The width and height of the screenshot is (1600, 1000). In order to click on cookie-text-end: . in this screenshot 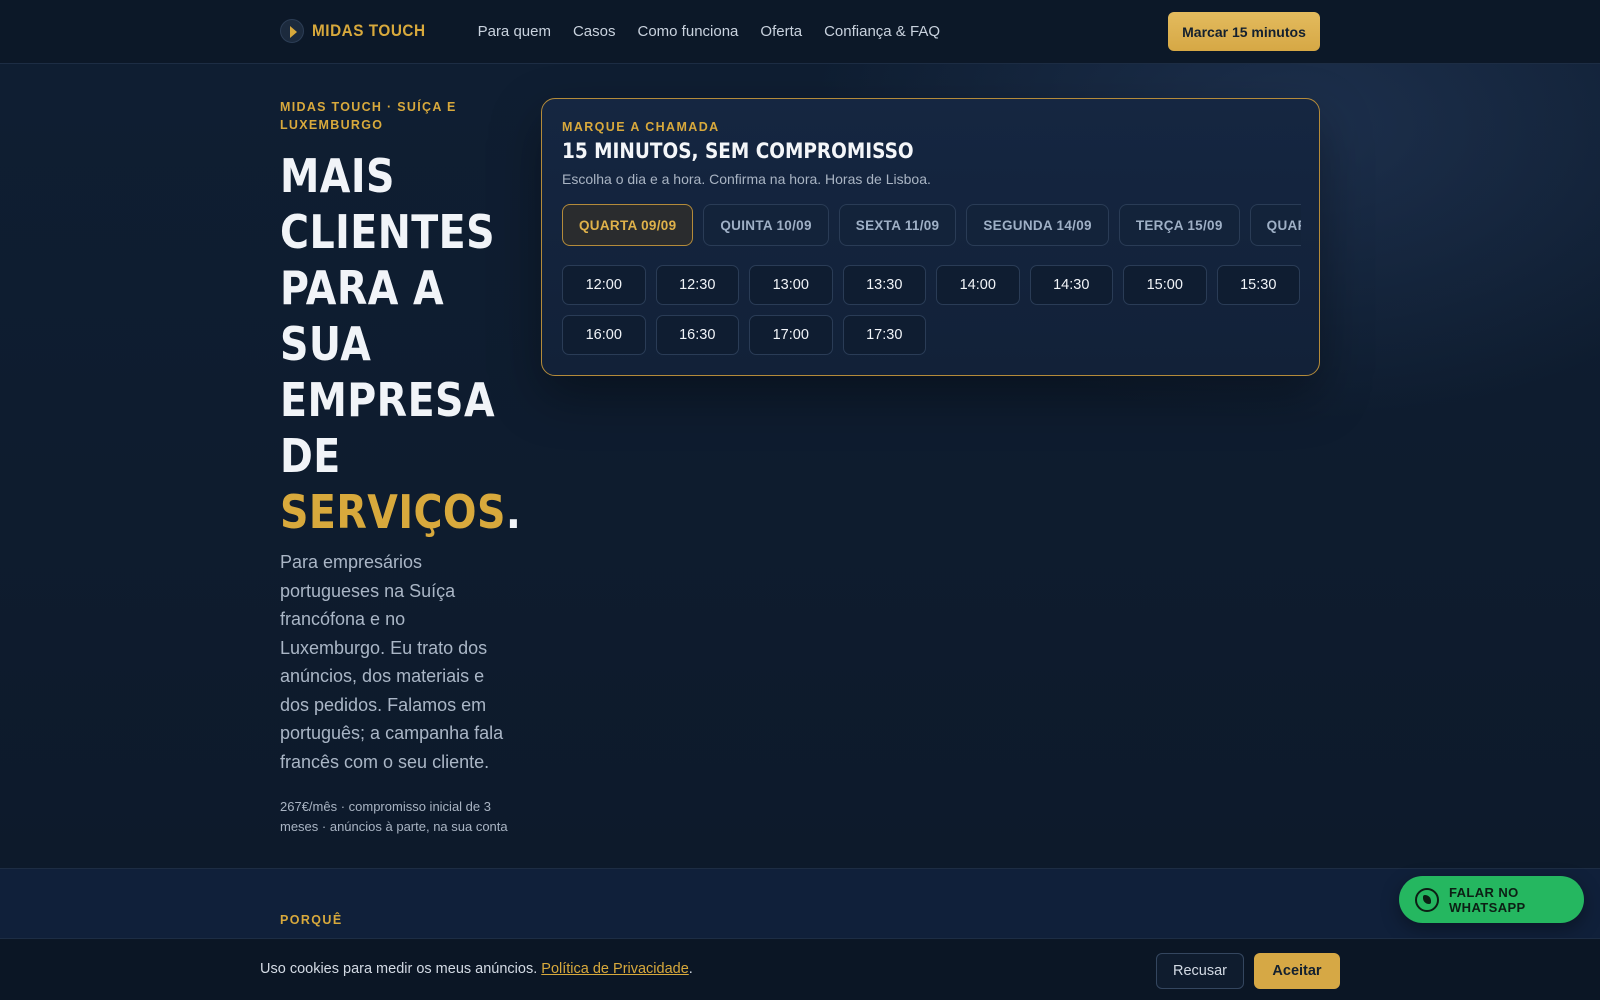, I will do `click(690, 969)`.